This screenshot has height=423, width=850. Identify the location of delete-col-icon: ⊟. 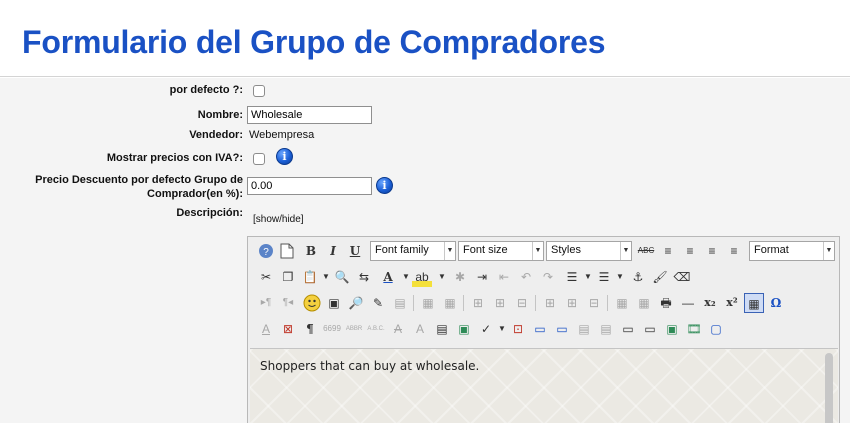
(594, 303).